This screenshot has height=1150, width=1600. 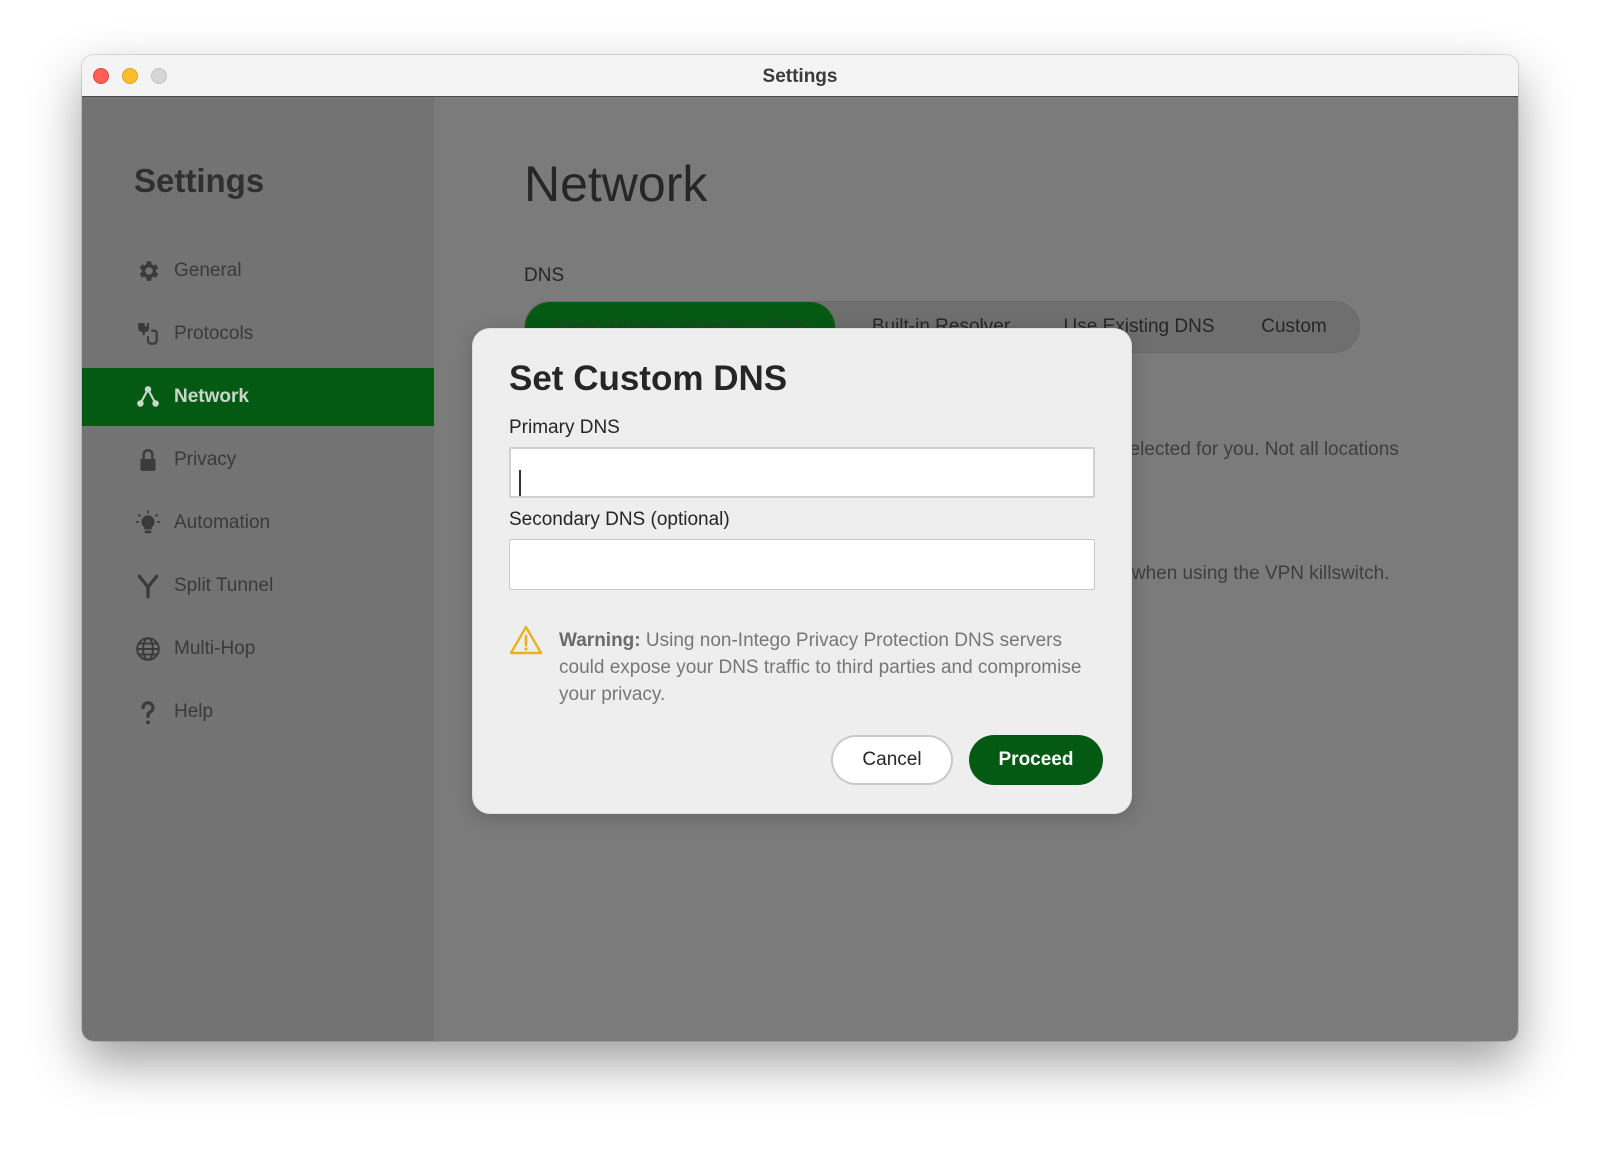 I want to click on text-caret, so click(x=520, y=483).